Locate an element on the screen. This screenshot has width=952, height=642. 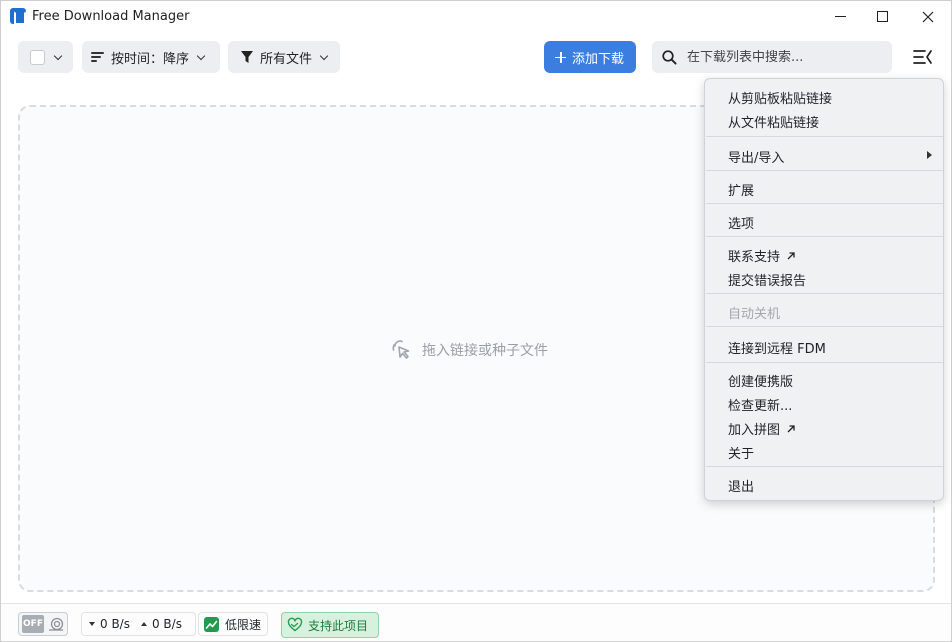
menu-item-label: 联系支持 is located at coordinates (754, 257).